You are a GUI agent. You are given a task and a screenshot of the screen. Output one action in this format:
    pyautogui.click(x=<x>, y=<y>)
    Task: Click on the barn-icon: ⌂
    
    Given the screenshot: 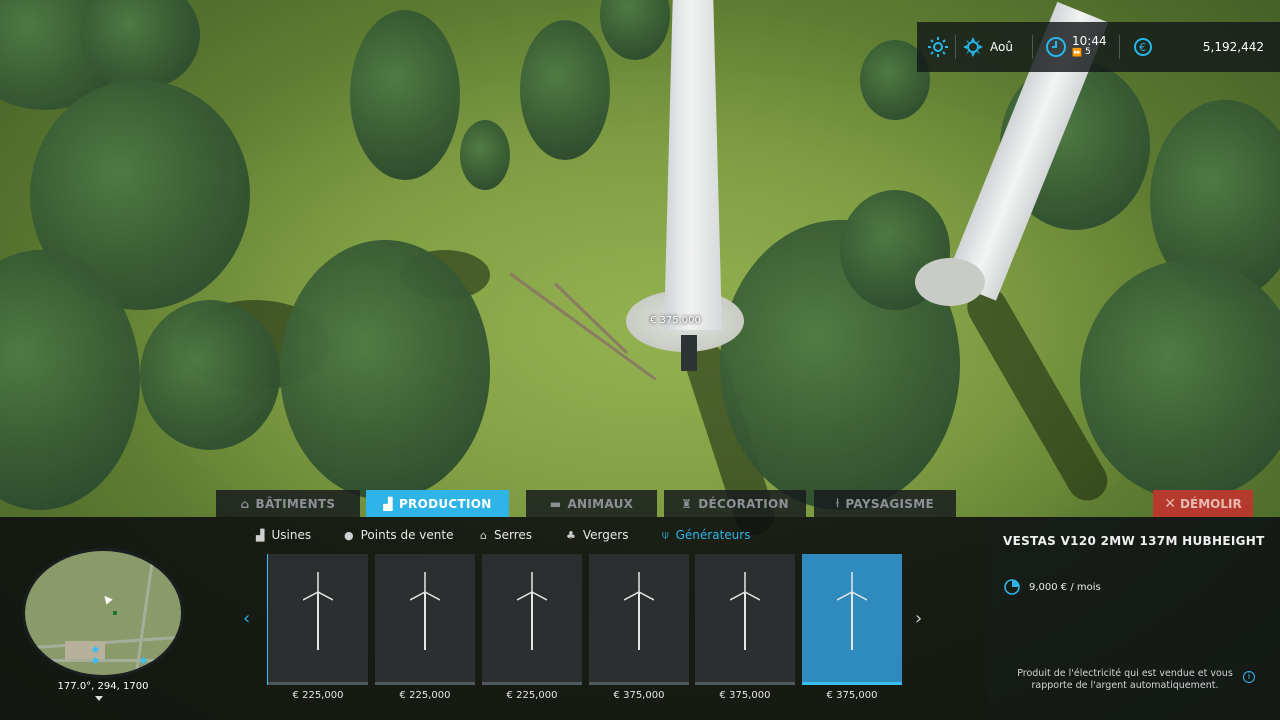 What is the action you would take?
    pyautogui.click(x=245, y=503)
    